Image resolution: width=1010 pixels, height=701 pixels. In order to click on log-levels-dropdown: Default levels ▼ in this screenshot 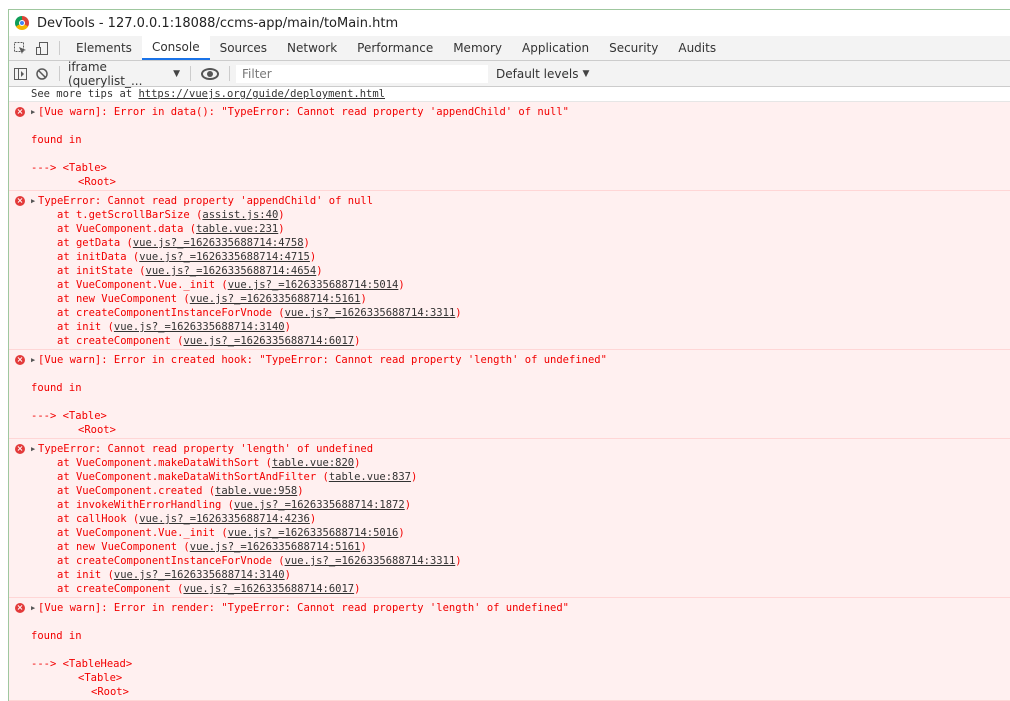, I will do `click(542, 74)`.